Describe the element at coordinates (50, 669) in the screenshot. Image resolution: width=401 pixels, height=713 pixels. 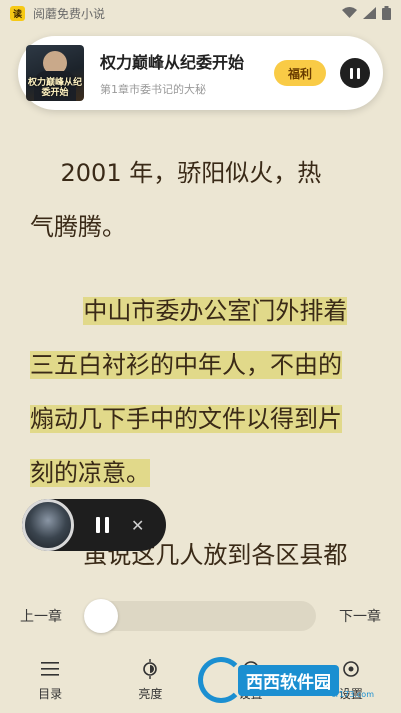
I see `list-icon` at that location.